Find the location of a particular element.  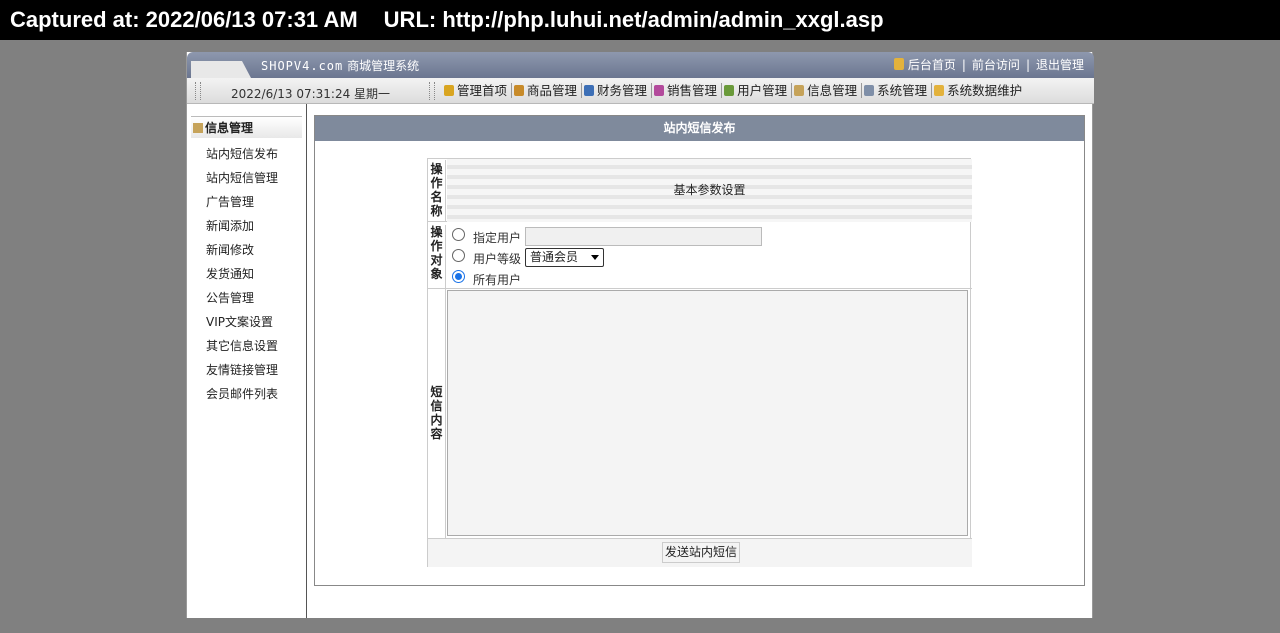

menu-item-finance: 财务管理 is located at coordinates (617, 90).